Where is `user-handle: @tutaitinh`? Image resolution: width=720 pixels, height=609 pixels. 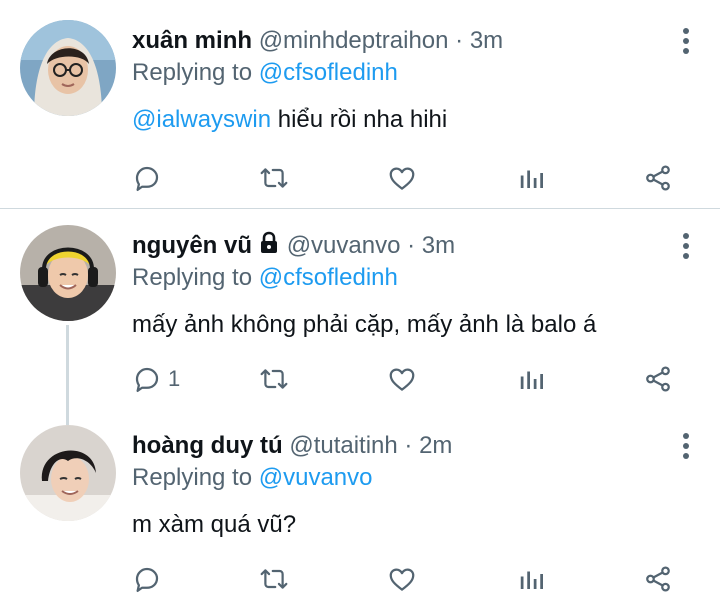
user-handle: @tutaitinh is located at coordinates (343, 445).